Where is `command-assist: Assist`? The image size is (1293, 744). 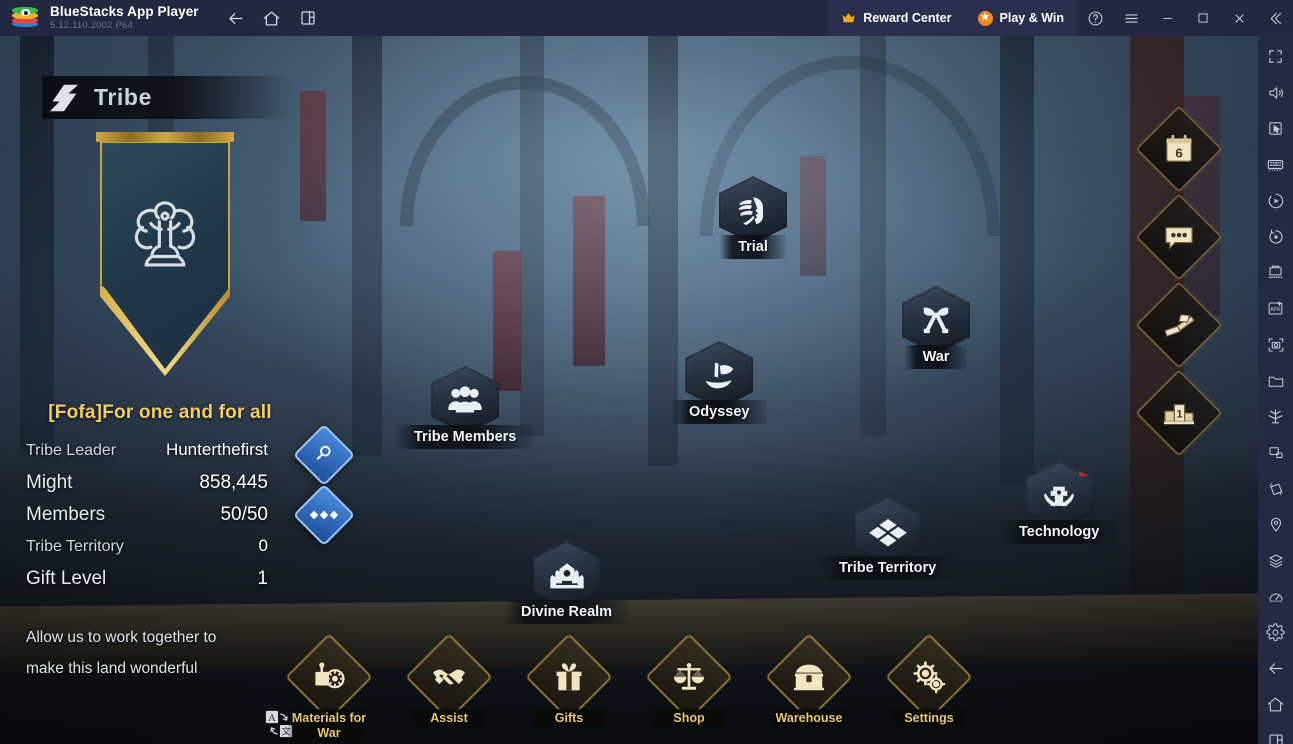 command-assist: Assist is located at coordinates (449, 680).